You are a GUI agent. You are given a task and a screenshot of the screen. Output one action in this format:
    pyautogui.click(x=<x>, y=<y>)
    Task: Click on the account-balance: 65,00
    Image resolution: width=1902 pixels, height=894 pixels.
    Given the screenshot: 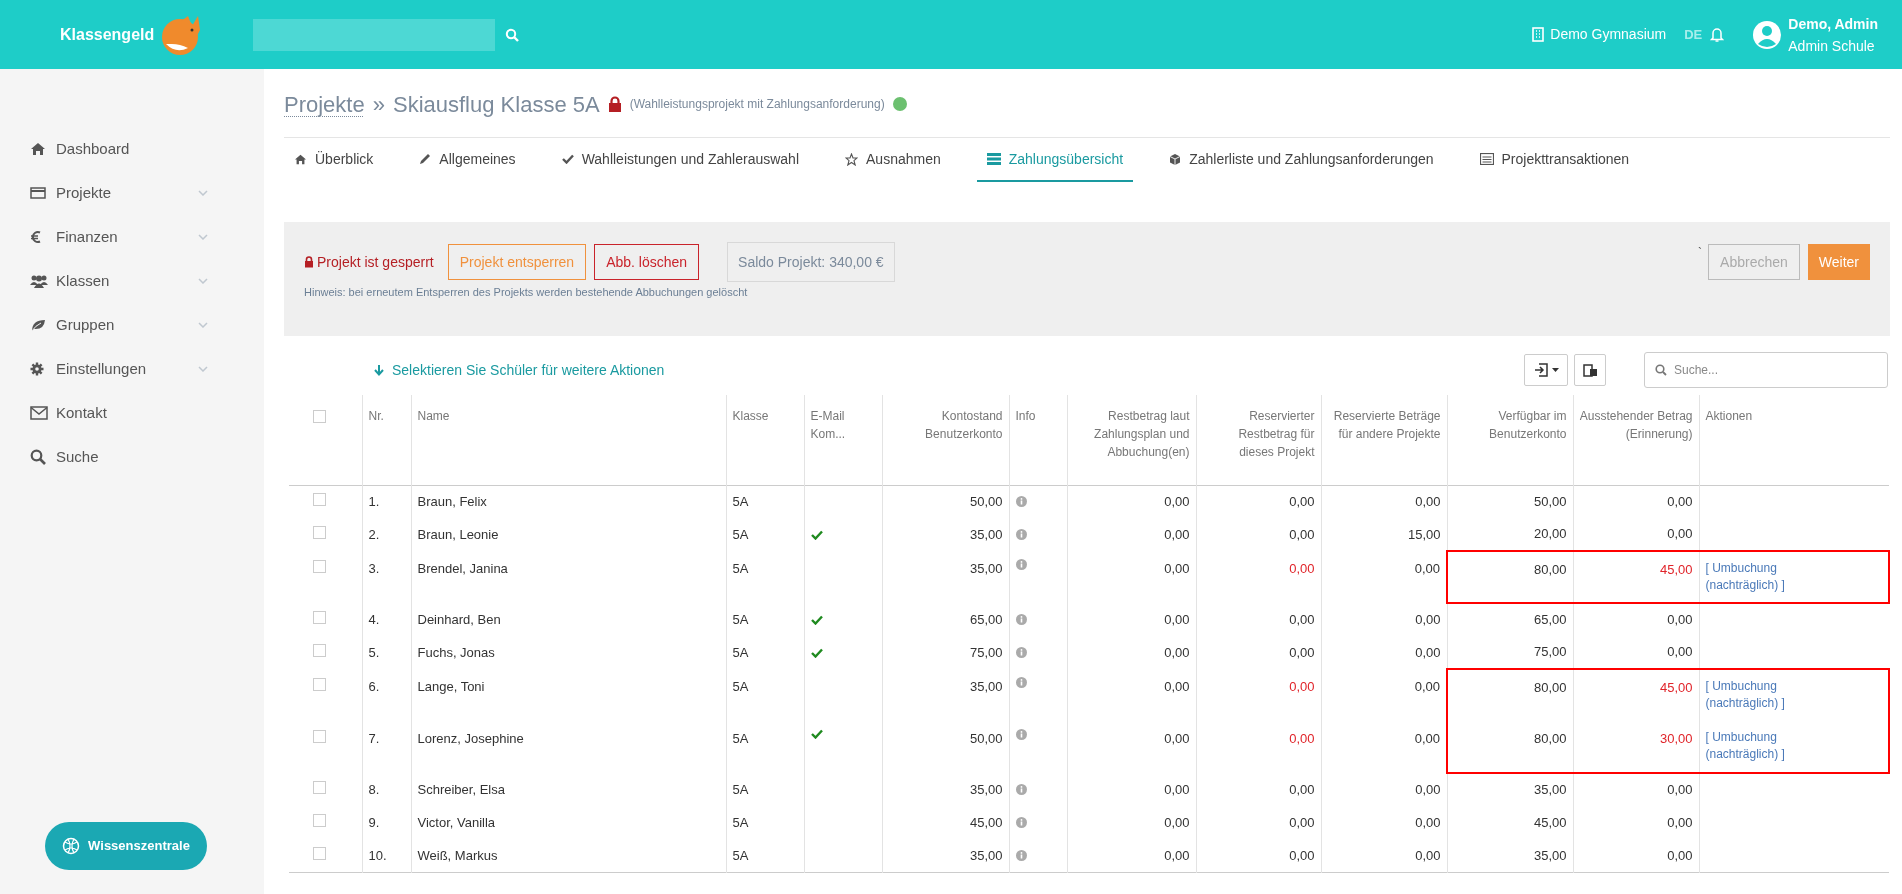 What is the action you would take?
    pyautogui.click(x=945, y=619)
    